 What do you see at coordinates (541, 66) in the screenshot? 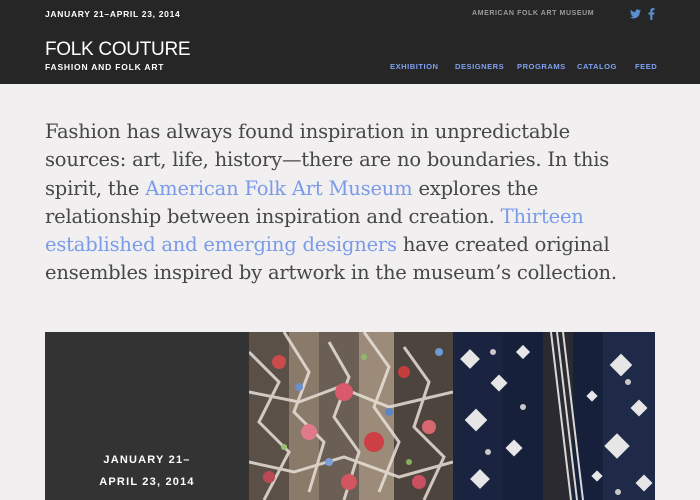
I see `nav-programs: Programs` at bounding box center [541, 66].